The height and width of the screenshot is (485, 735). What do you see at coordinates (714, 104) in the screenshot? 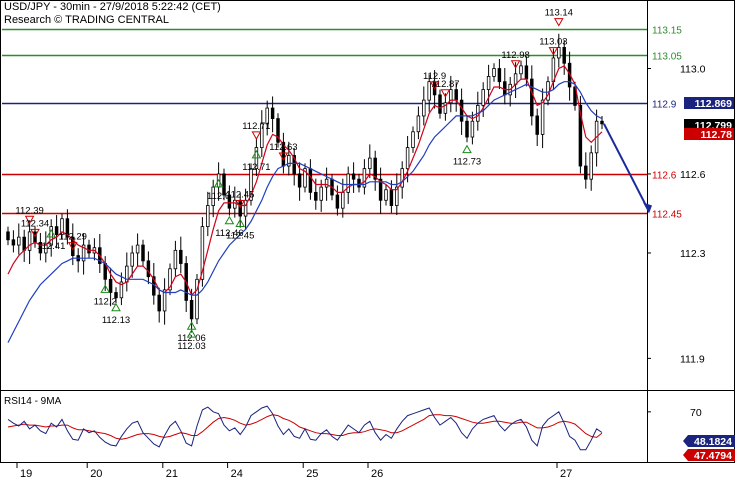
I see `price-tag-label: 112.869` at bounding box center [714, 104].